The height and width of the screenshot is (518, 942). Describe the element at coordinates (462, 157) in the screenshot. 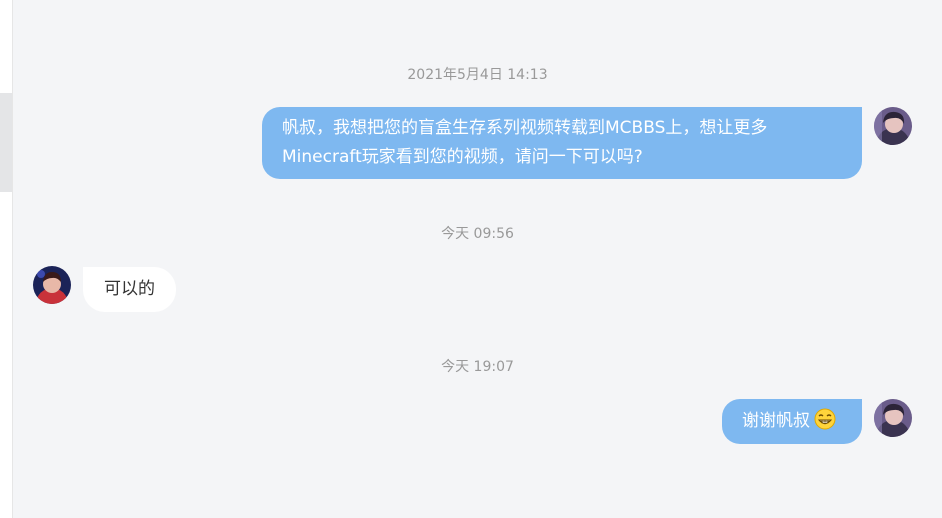

I see `message-text-line: Minecraft玩家看到您的视频，请问一下可以吗?` at that location.